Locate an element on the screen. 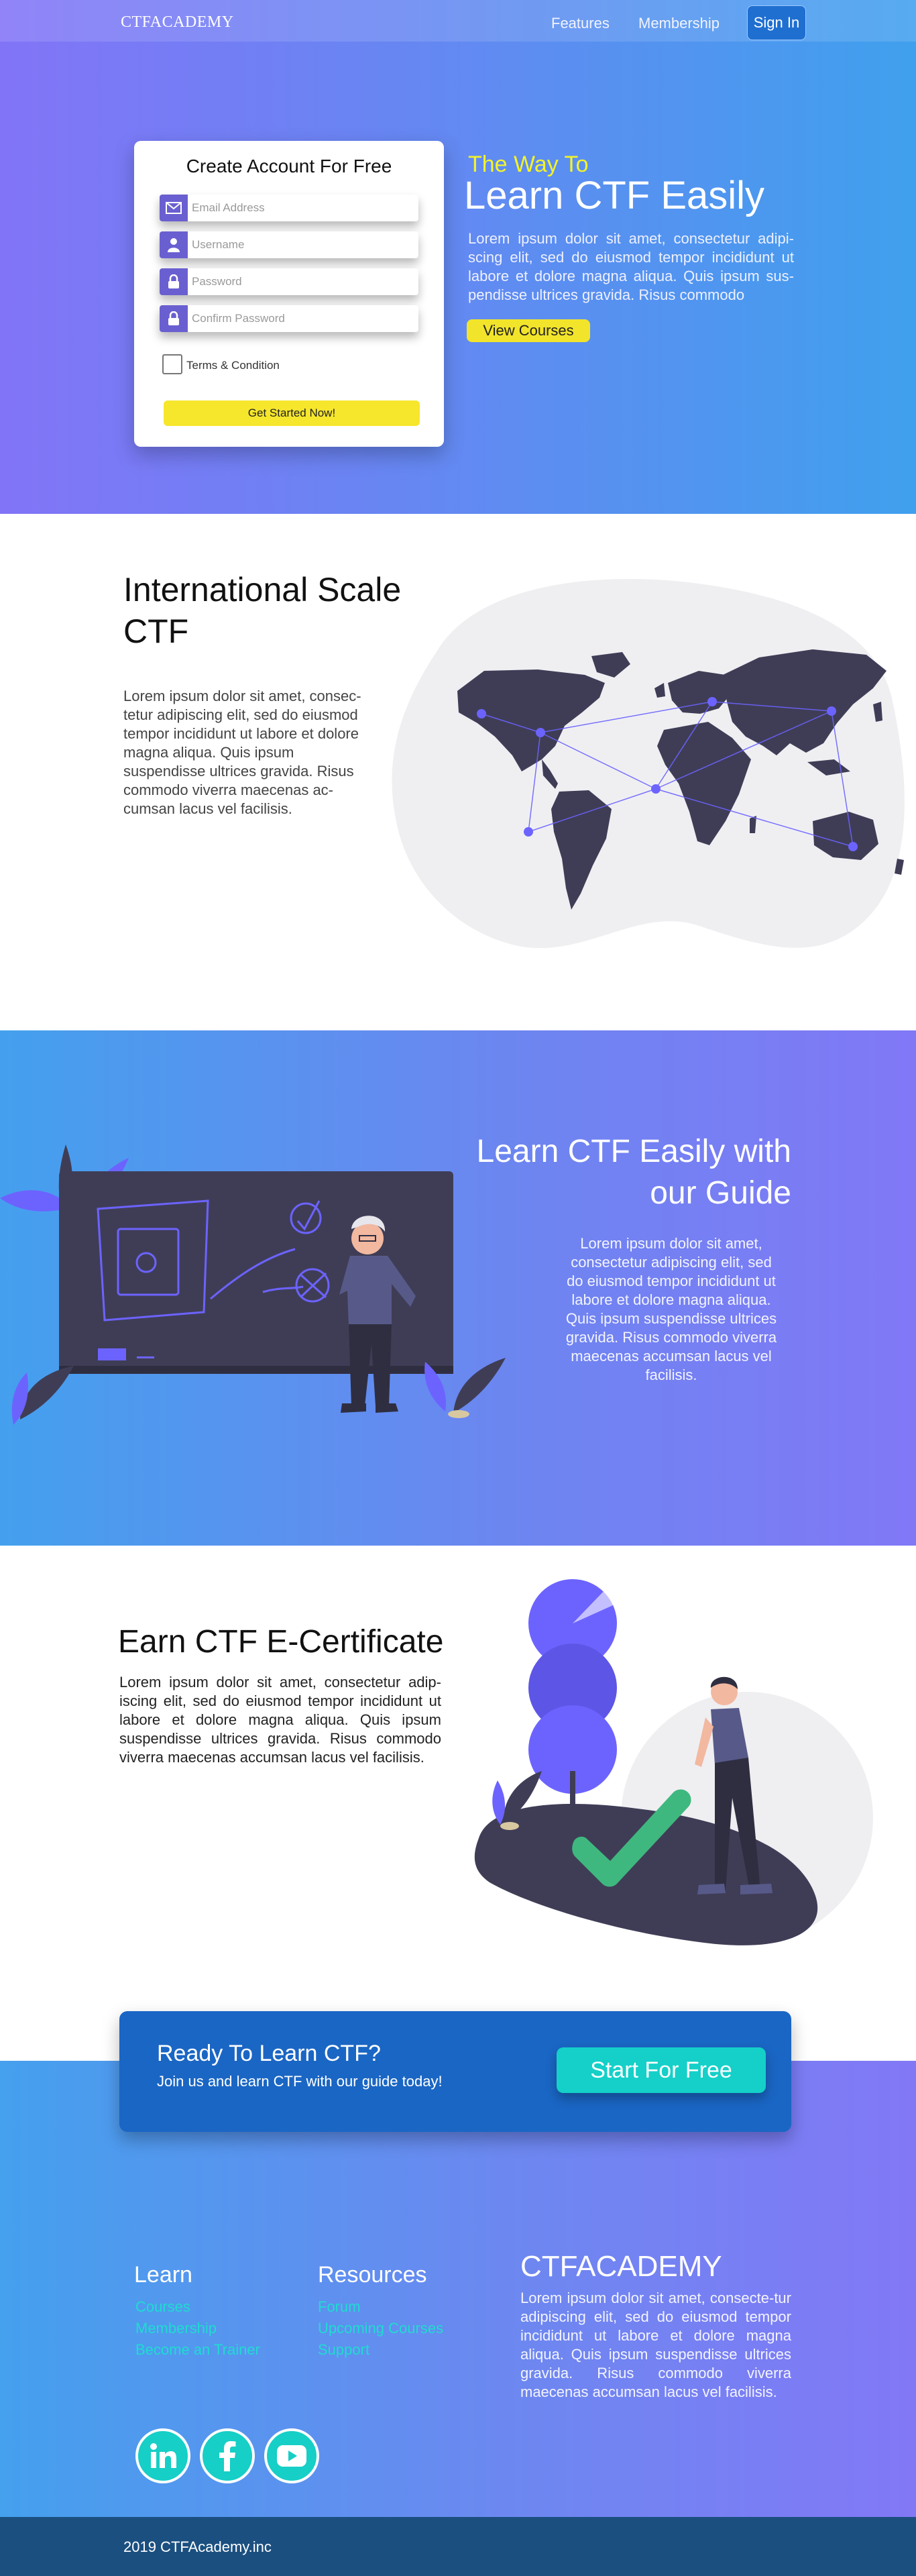 The height and width of the screenshot is (2576, 916). footer-resources-title: Resources is located at coordinates (372, 2275).